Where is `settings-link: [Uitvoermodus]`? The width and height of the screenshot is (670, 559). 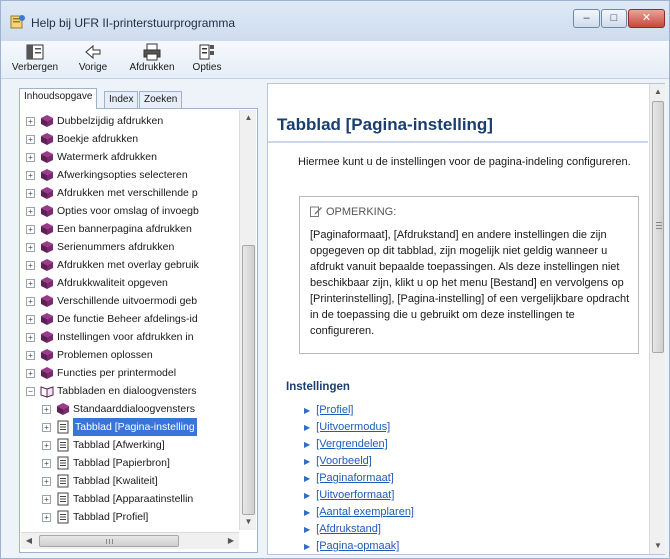 settings-link: [Uitvoermodus] is located at coordinates (353, 427).